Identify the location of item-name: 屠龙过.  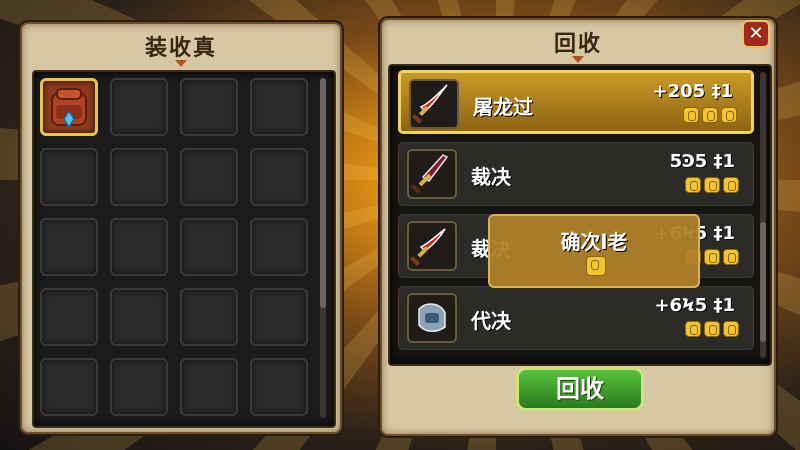
(503, 107).